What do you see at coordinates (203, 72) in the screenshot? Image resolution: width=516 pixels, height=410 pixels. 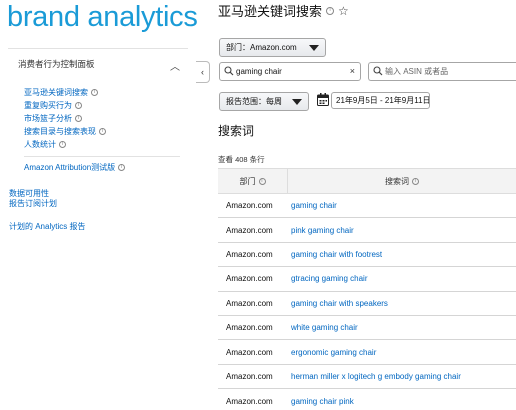 I see `chevron-left-icon: ‹` at bounding box center [203, 72].